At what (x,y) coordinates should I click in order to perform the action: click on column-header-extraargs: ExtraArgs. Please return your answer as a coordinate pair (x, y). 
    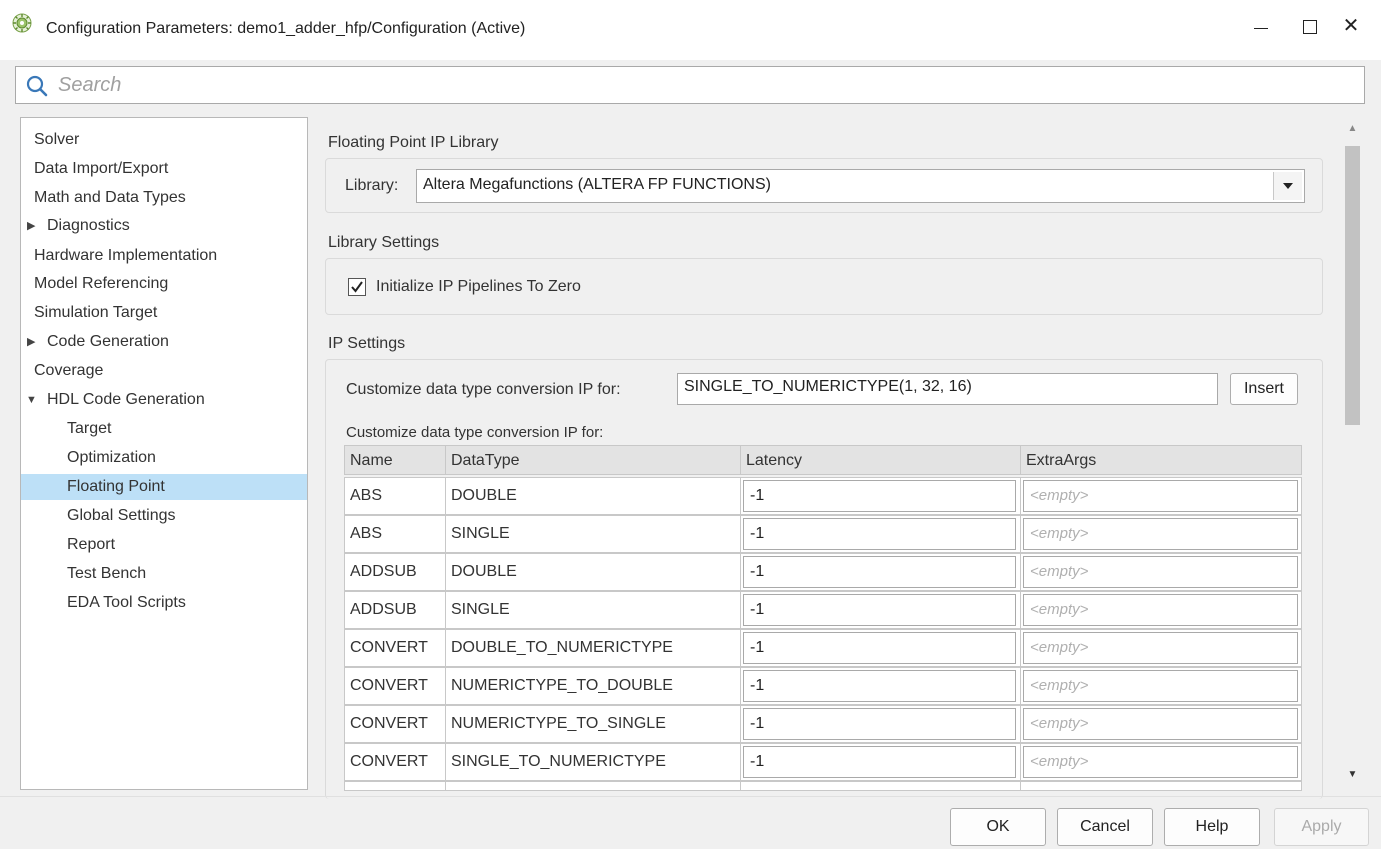
    Looking at the image, I should click on (1161, 460).